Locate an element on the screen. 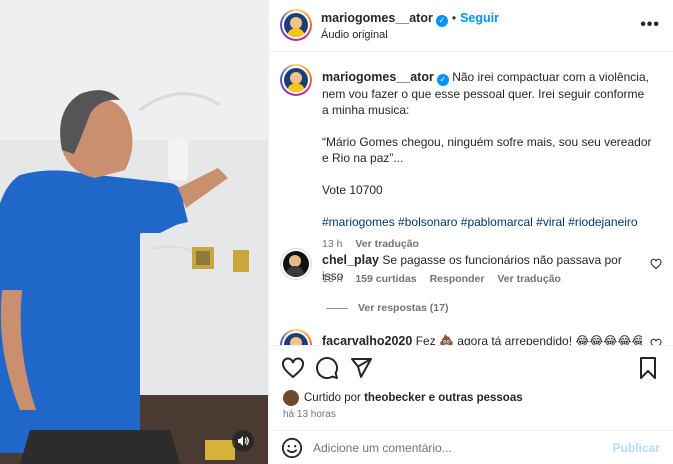  liked-by: Curtido por theobecker e outras pessoas is located at coordinates (403, 398).